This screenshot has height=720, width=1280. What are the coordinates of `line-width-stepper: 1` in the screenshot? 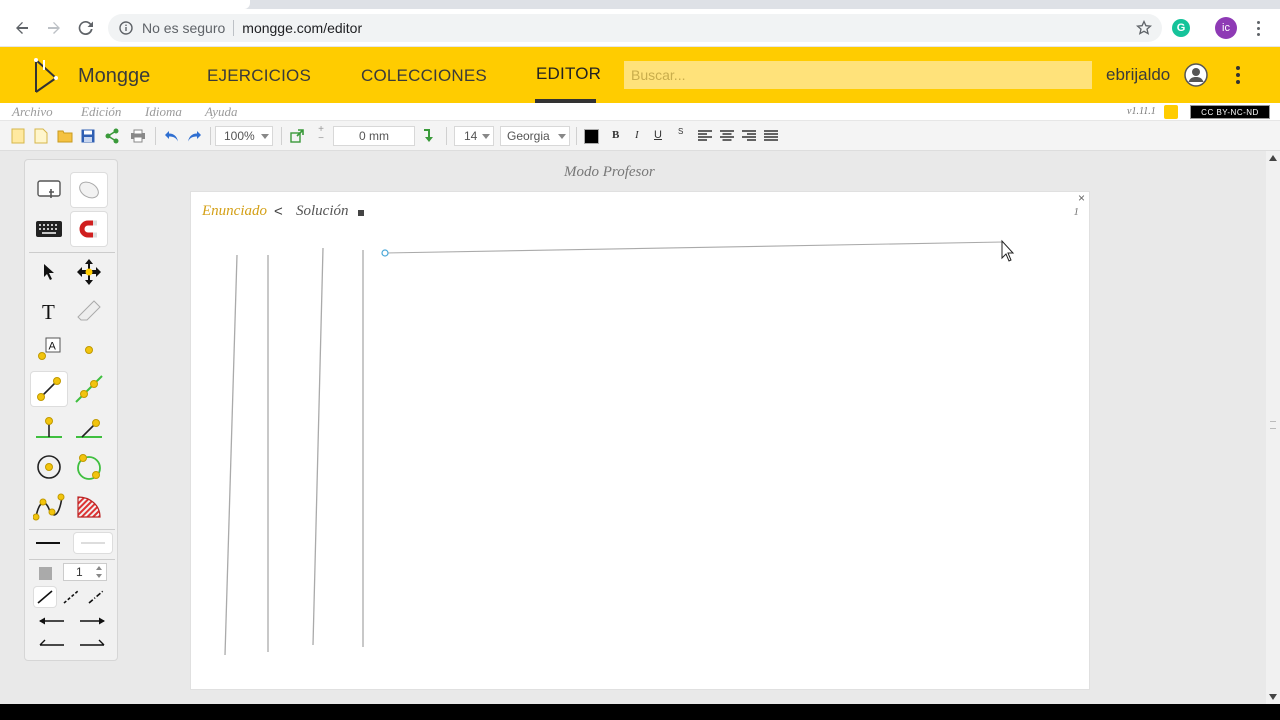 It's located at (85, 572).